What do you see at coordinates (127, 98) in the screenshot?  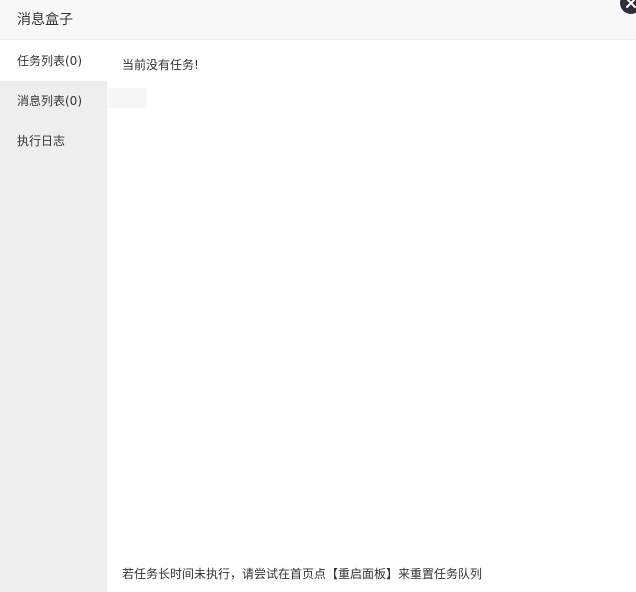 I see `faded-placeholder` at bounding box center [127, 98].